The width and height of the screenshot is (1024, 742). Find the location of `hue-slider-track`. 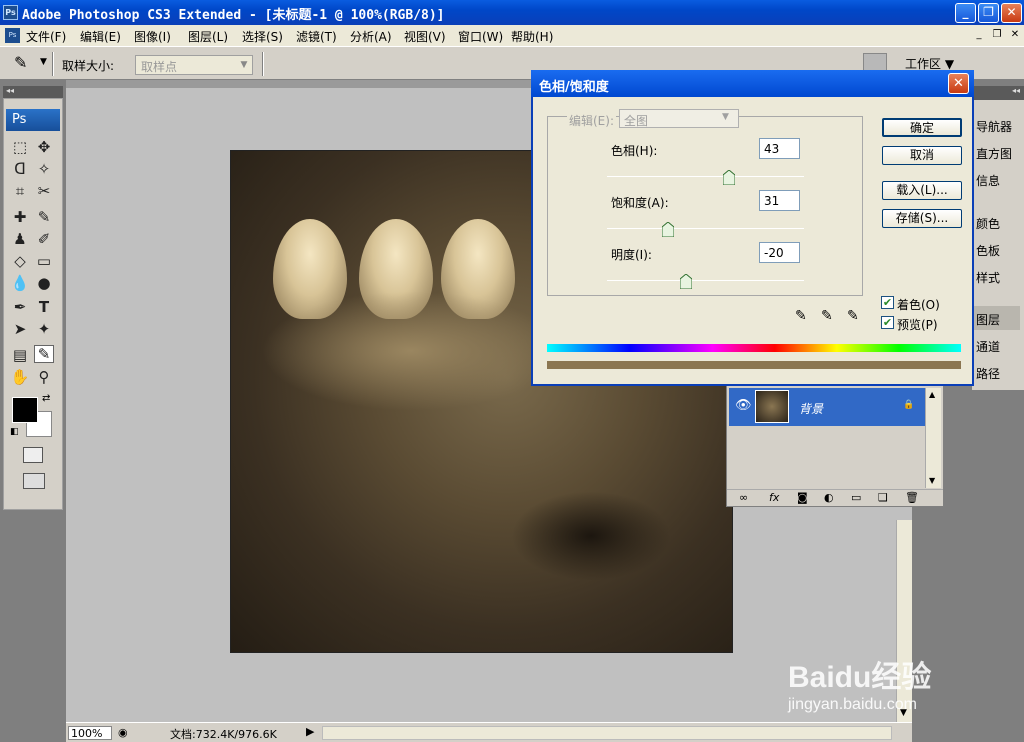

hue-slider-track is located at coordinates (705, 176).